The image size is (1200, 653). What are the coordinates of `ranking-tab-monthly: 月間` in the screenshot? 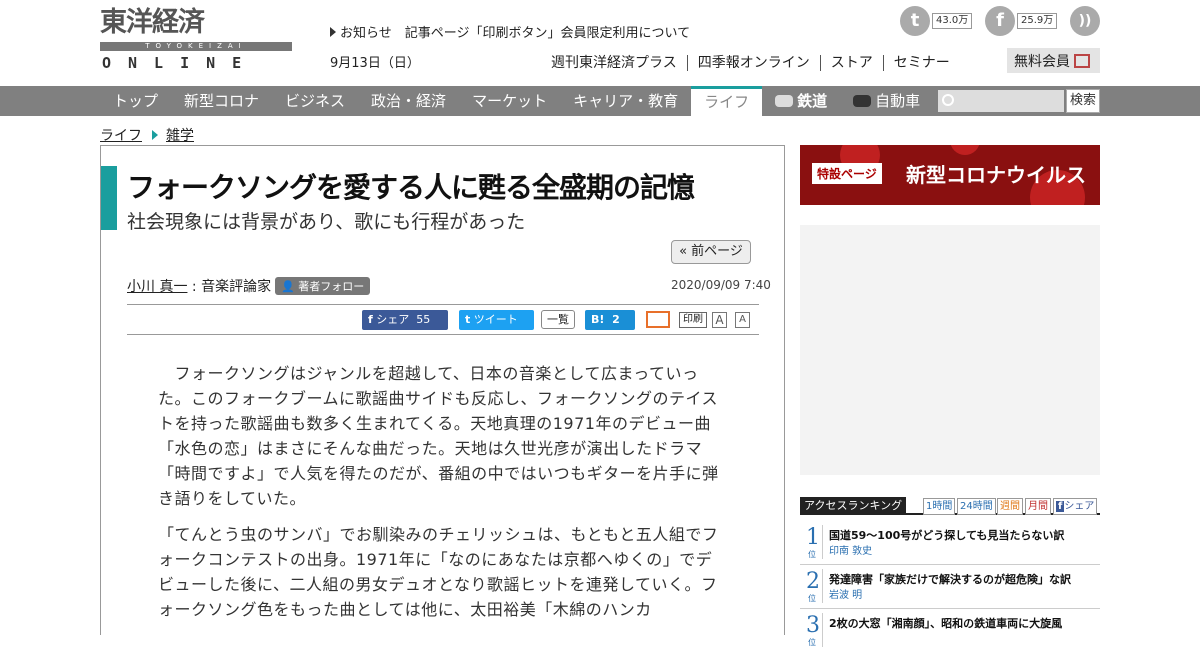 It's located at (1038, 506).